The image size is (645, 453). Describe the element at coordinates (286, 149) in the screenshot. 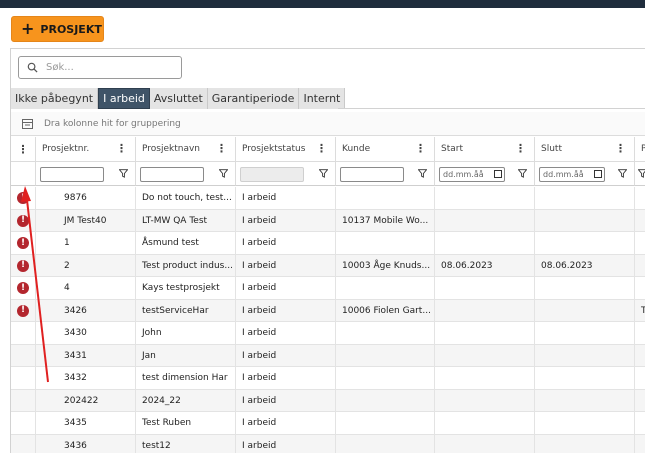

I see `column-header-prosjektstatus: Prosjektstatus ⋮` at that location.